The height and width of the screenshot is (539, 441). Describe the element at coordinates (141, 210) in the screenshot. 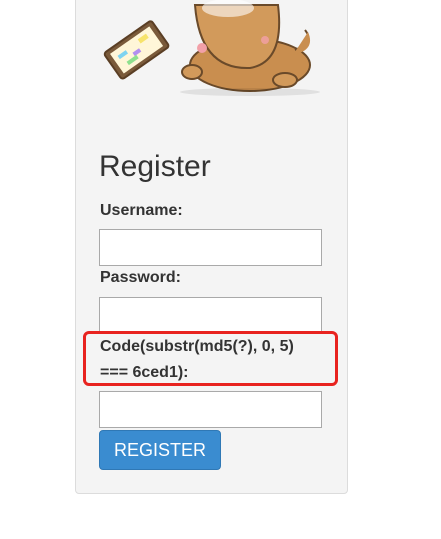

I see `username-label: Username:` at that location.